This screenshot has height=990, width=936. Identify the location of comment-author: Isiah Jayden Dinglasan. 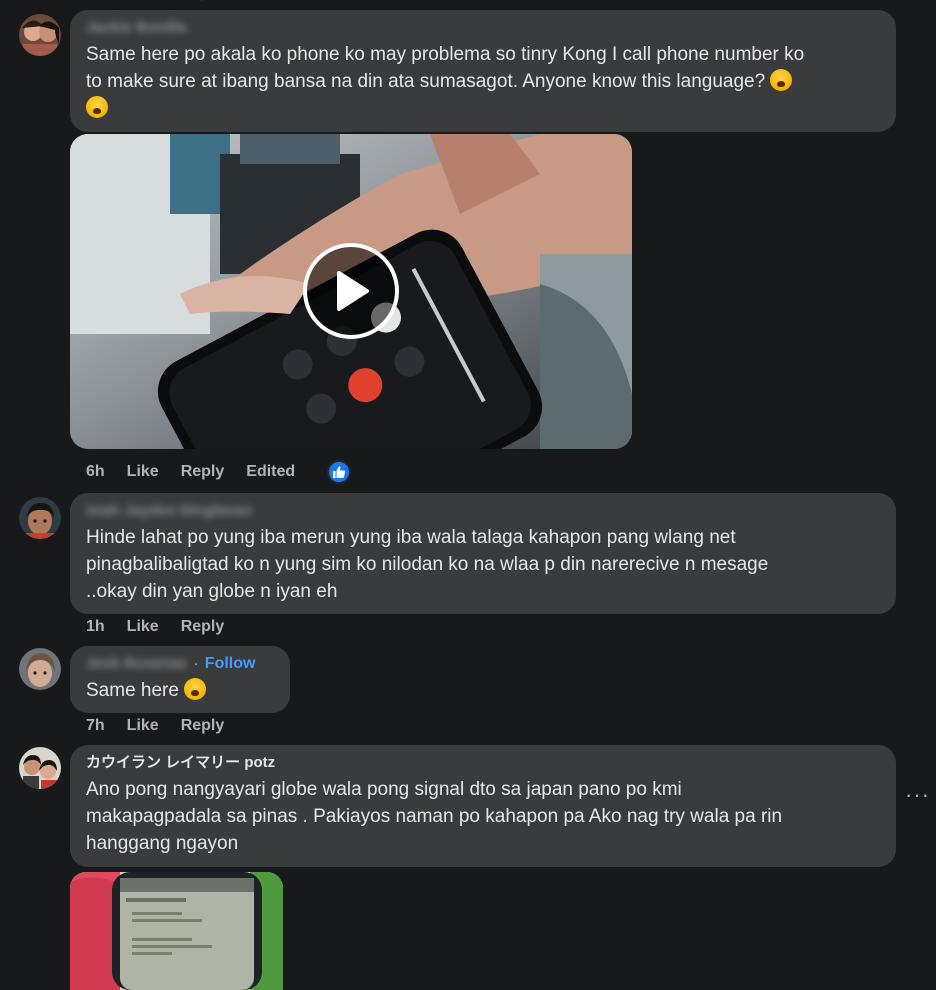
(483, 511).